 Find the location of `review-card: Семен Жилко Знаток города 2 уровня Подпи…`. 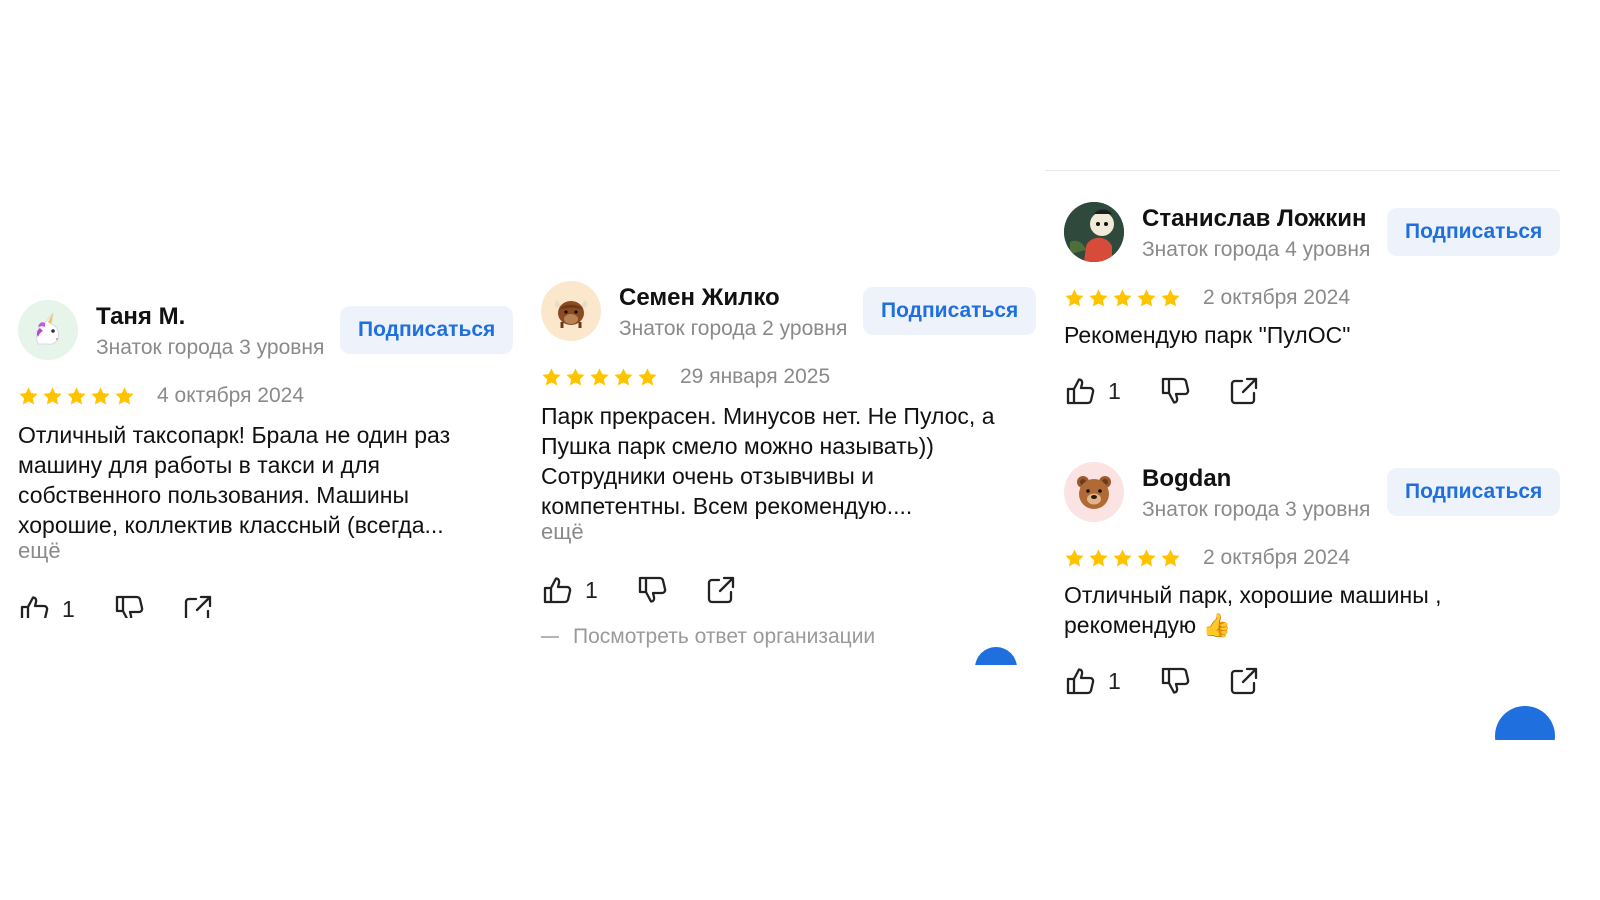

review-card: Семен Жилко Знаток города 2 уровня Подпи… is located at coordinates (789, 471).